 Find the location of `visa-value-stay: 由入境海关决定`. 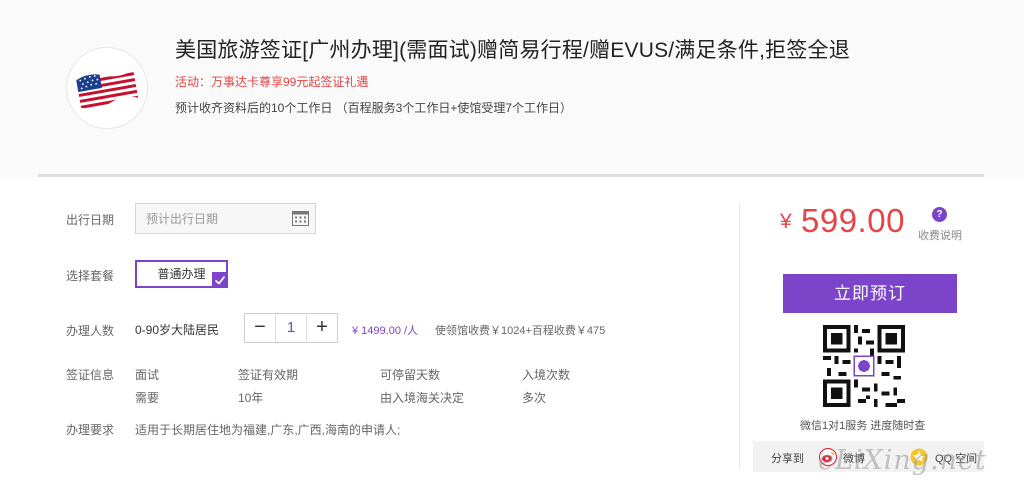

visa-value-stay: 由入境海关决定 is located at coordinates (422, 398).